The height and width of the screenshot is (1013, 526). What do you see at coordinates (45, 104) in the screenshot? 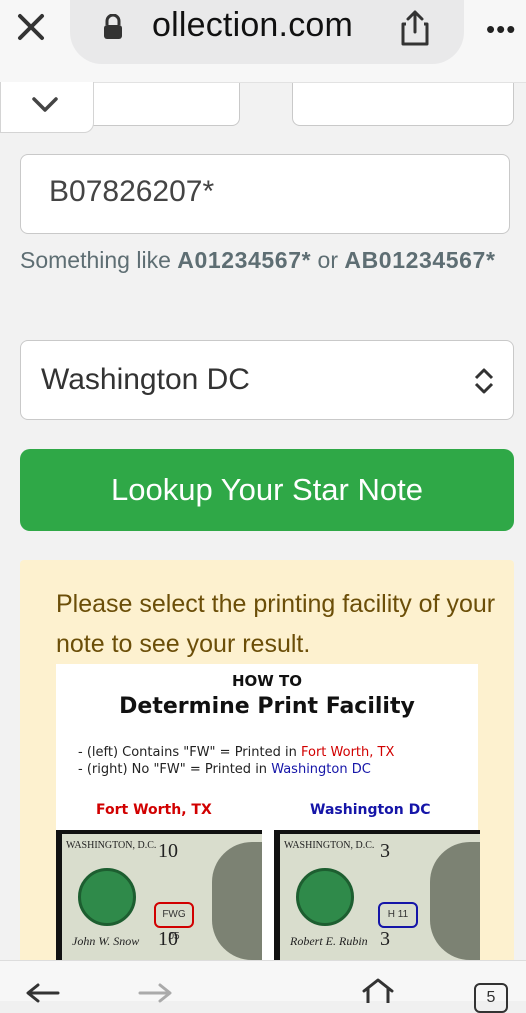
I see `chevron-down-icon` at bounding box center [45, 104].